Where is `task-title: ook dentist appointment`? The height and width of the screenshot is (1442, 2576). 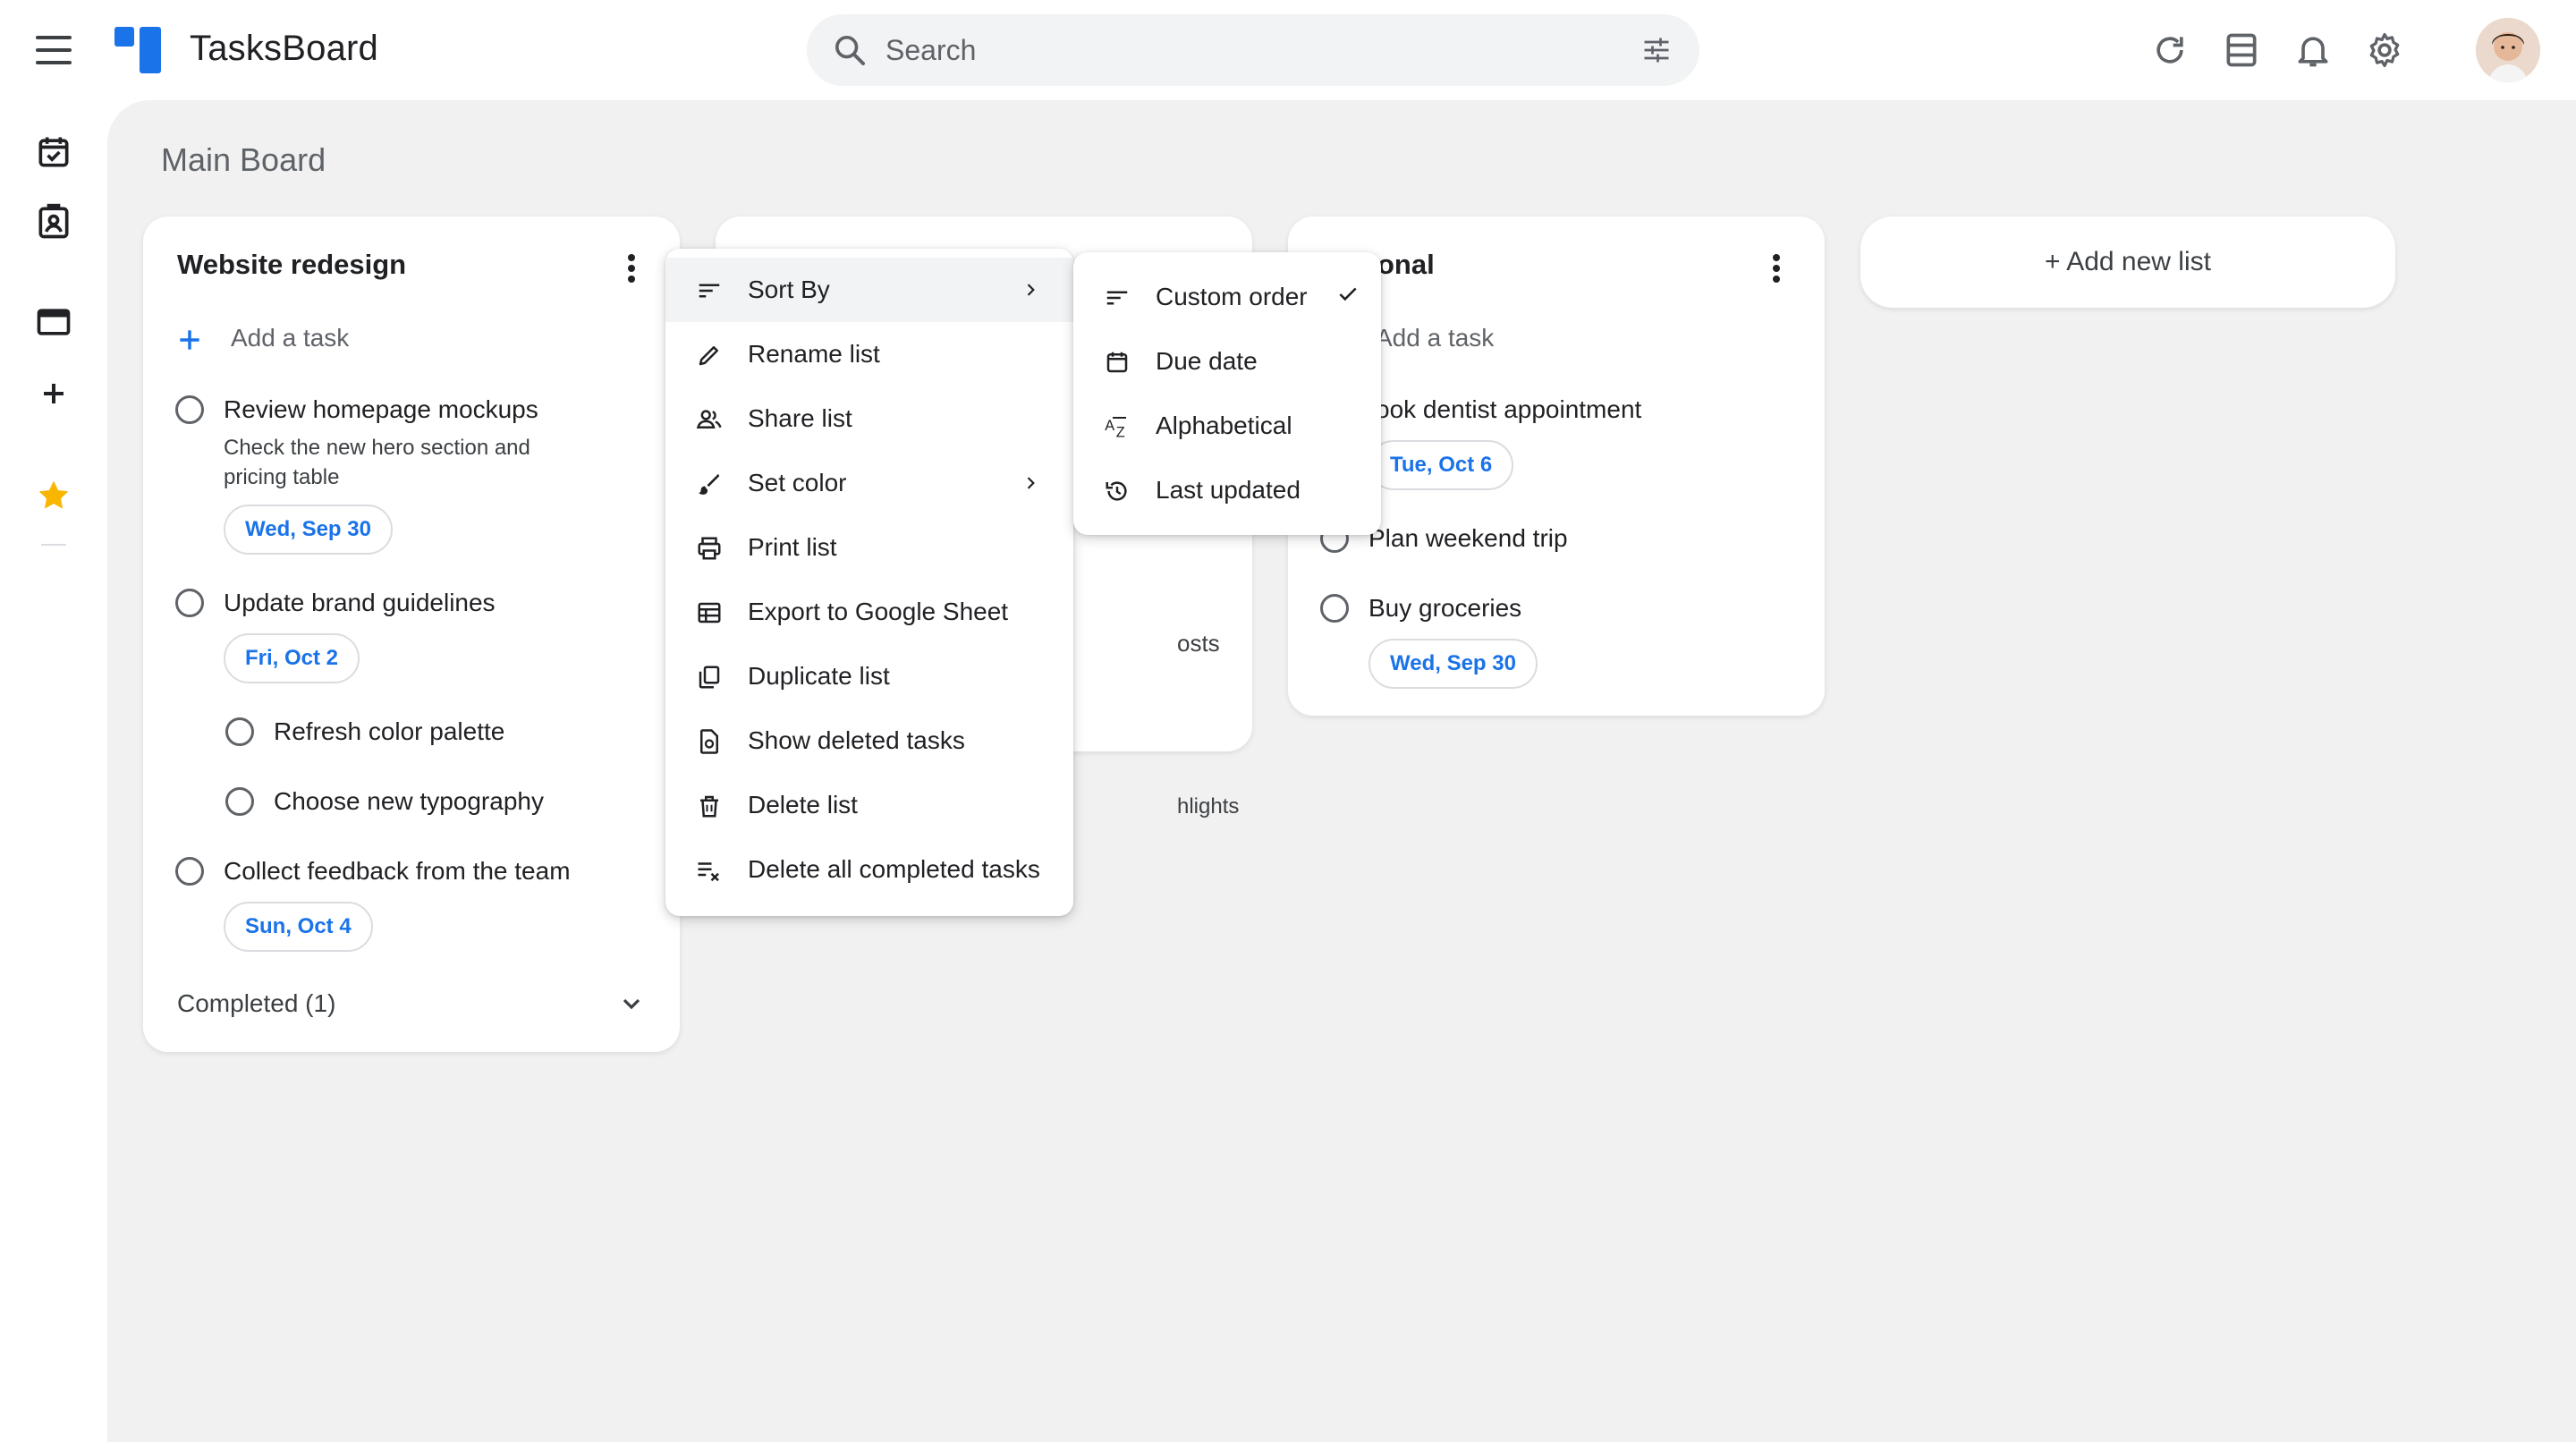 task-title: ook dentist appointment is located at coordinates (1508, 409).